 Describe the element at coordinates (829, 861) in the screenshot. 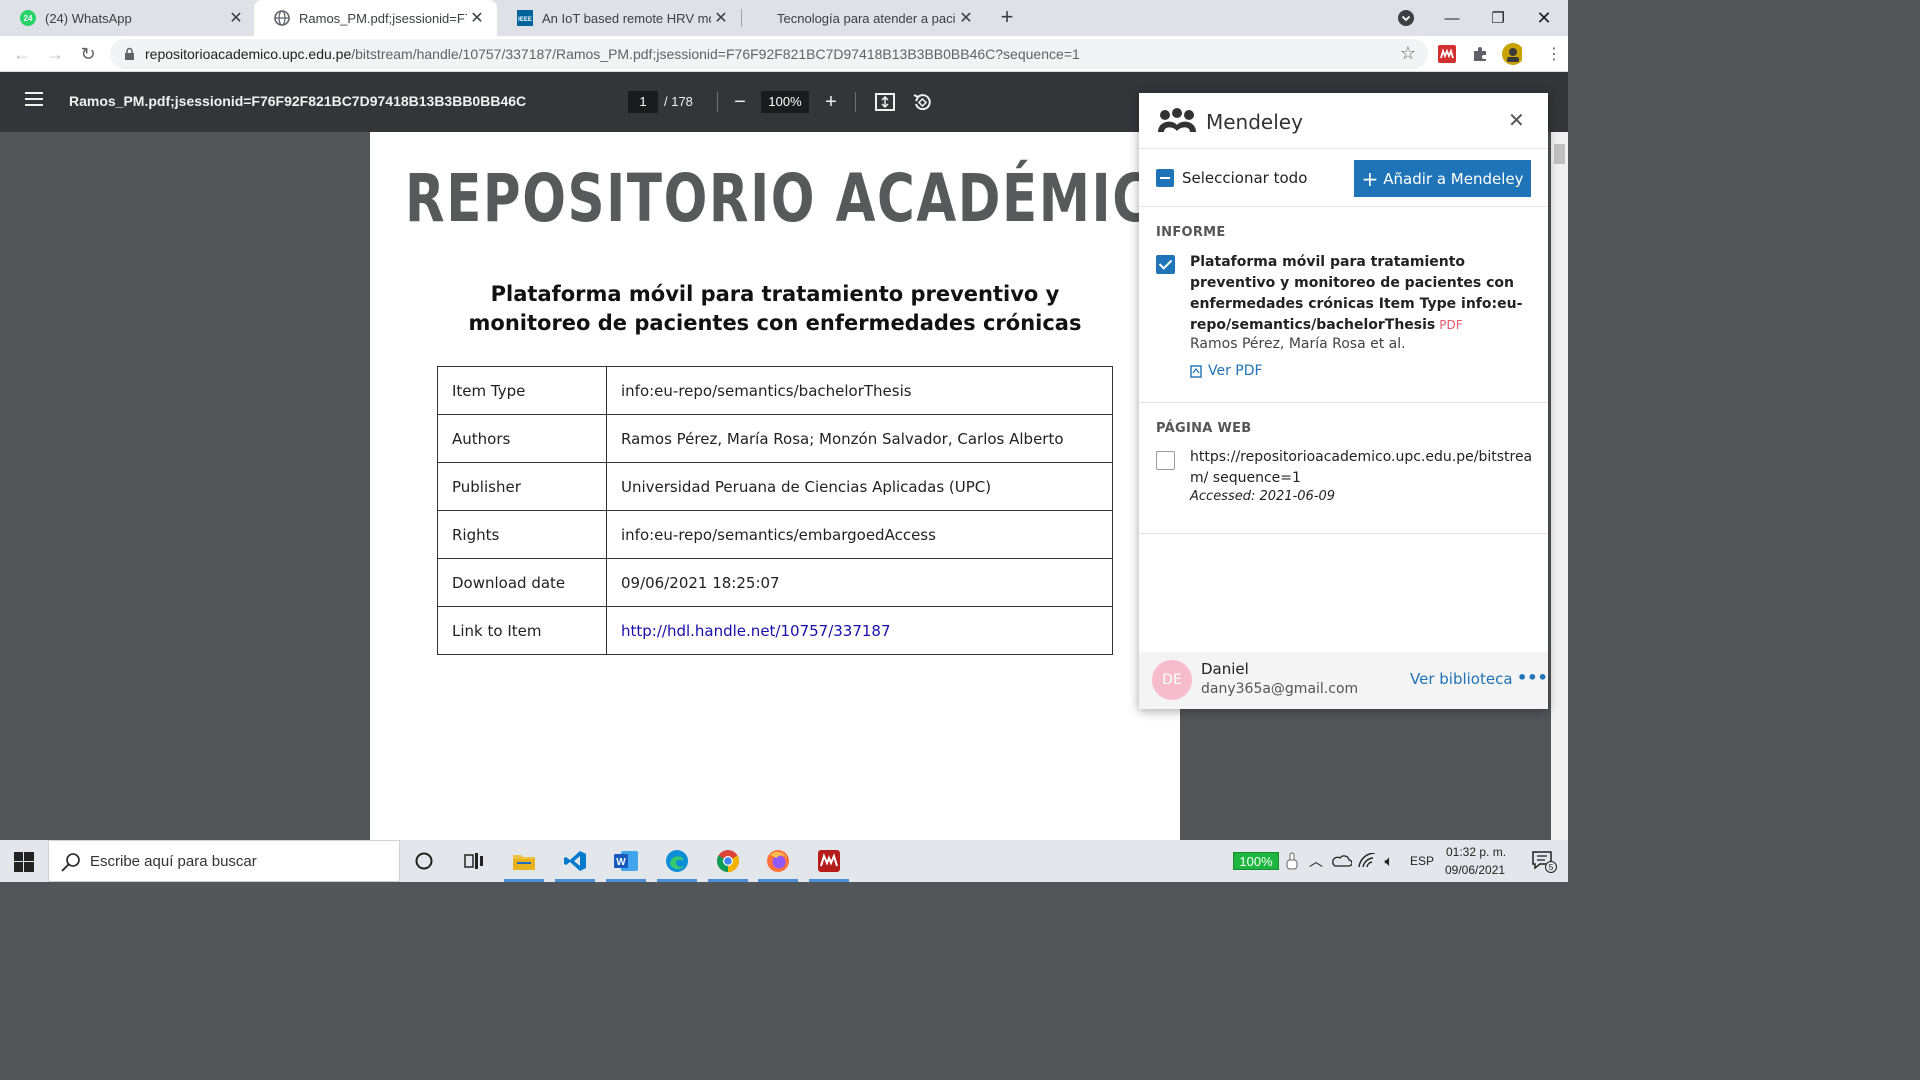

I see `mendeley-app-icon` at that location.